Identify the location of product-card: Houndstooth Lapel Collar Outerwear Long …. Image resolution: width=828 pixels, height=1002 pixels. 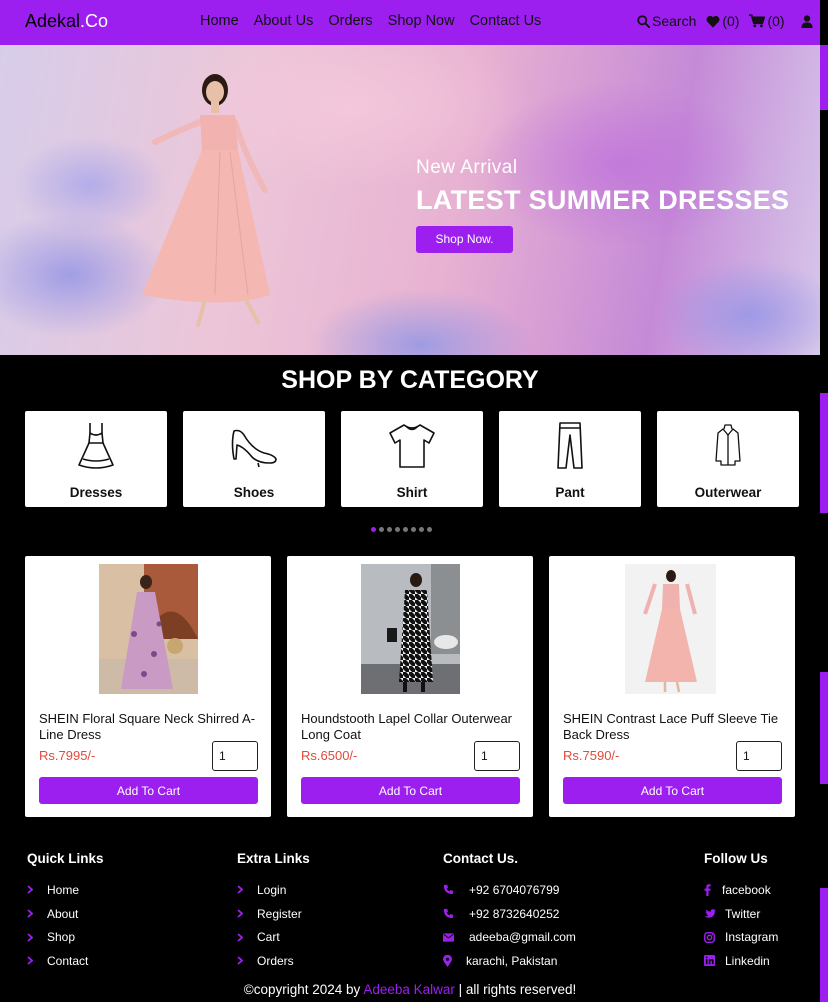
(410, 686).